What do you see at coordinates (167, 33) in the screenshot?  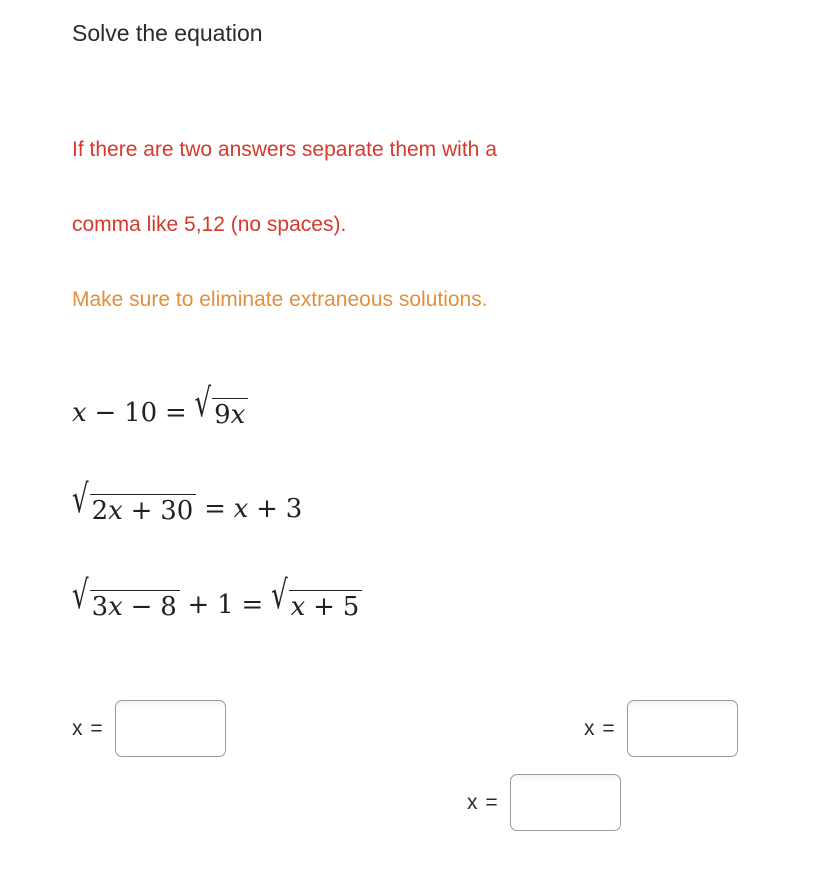 I see `page-title: Solve the equation` at bounding box center [167, 33].